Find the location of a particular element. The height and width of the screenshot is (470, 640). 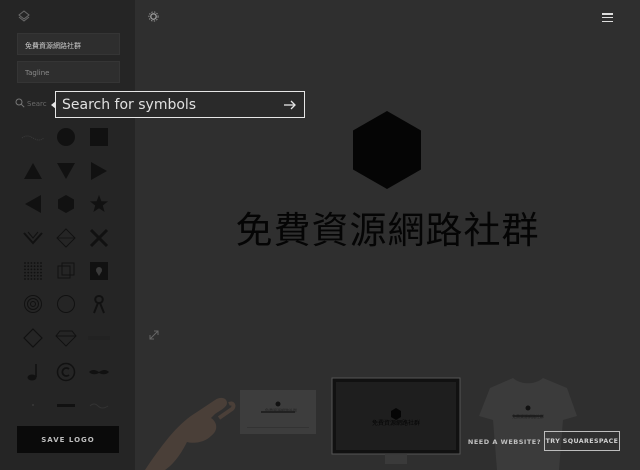

diamond-line-icon is located at coordinates (33, 338).